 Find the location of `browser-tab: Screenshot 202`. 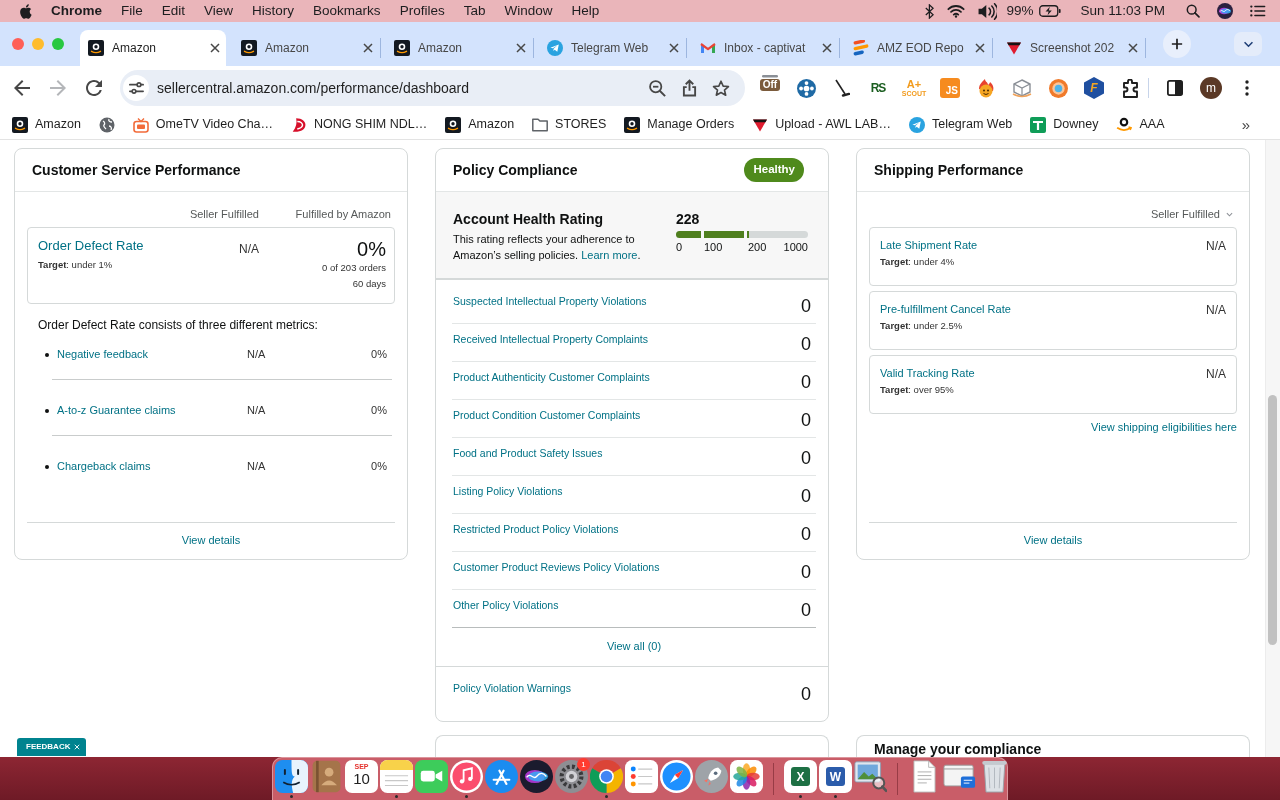

browser-tab: Screenshot 202 is located at coordinates (1071, 48).